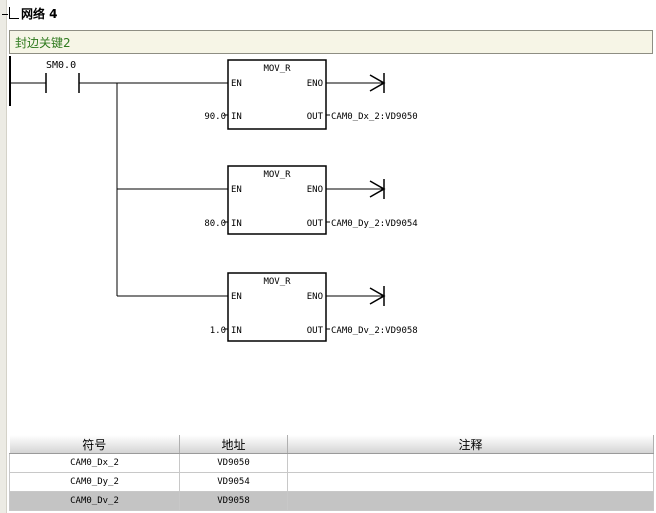 The width and height of the screenshot is (656, 513). Describe the element at coordinates (218, 331) in the screenshot. I see `in-value: 1.0` at that location.